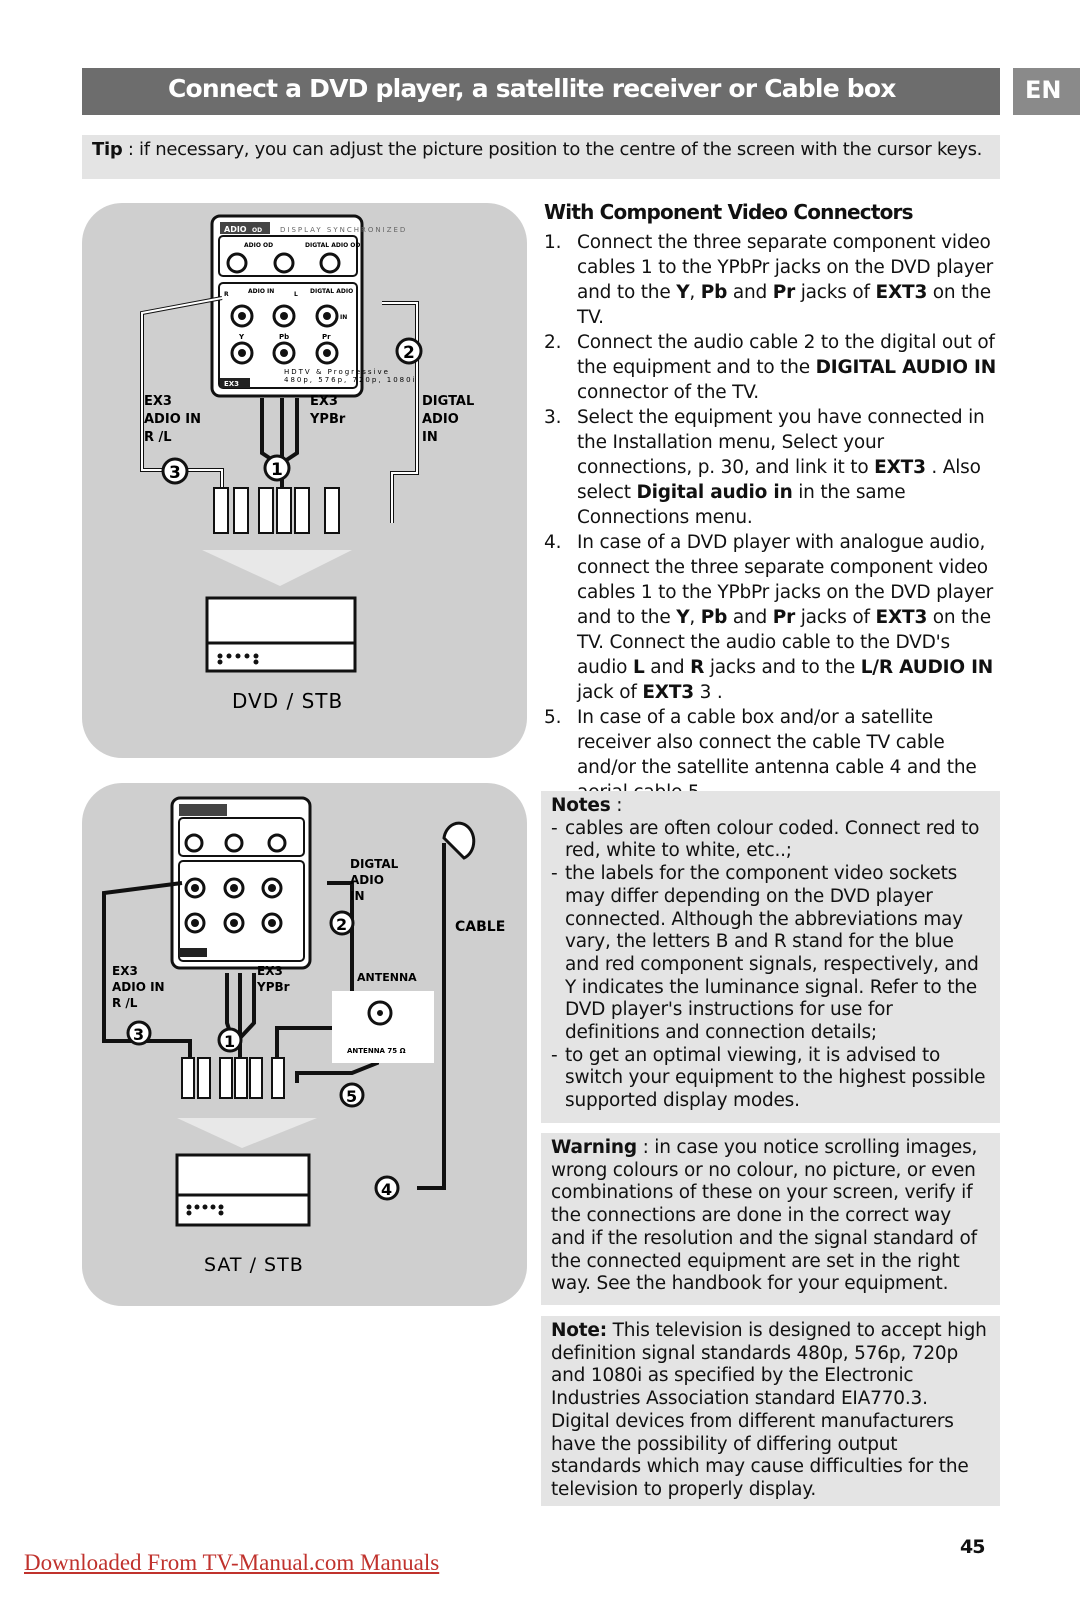  I want to click on pr-label: Pr, so click(326, 337).